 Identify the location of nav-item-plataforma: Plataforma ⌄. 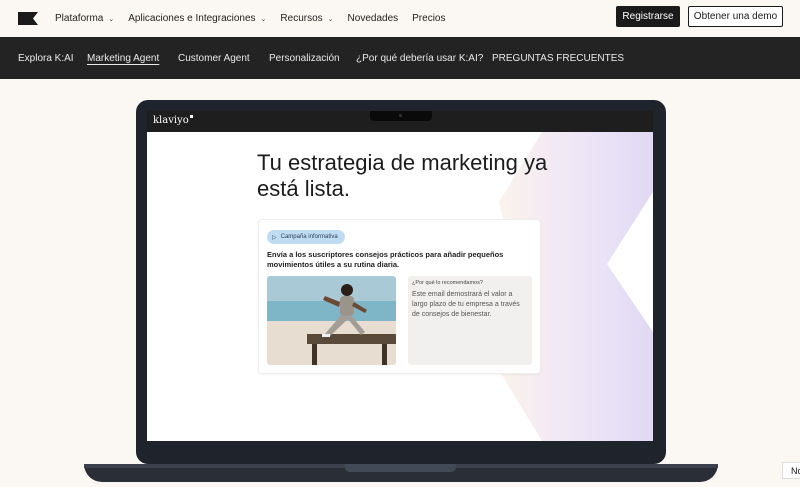
(84, 18).